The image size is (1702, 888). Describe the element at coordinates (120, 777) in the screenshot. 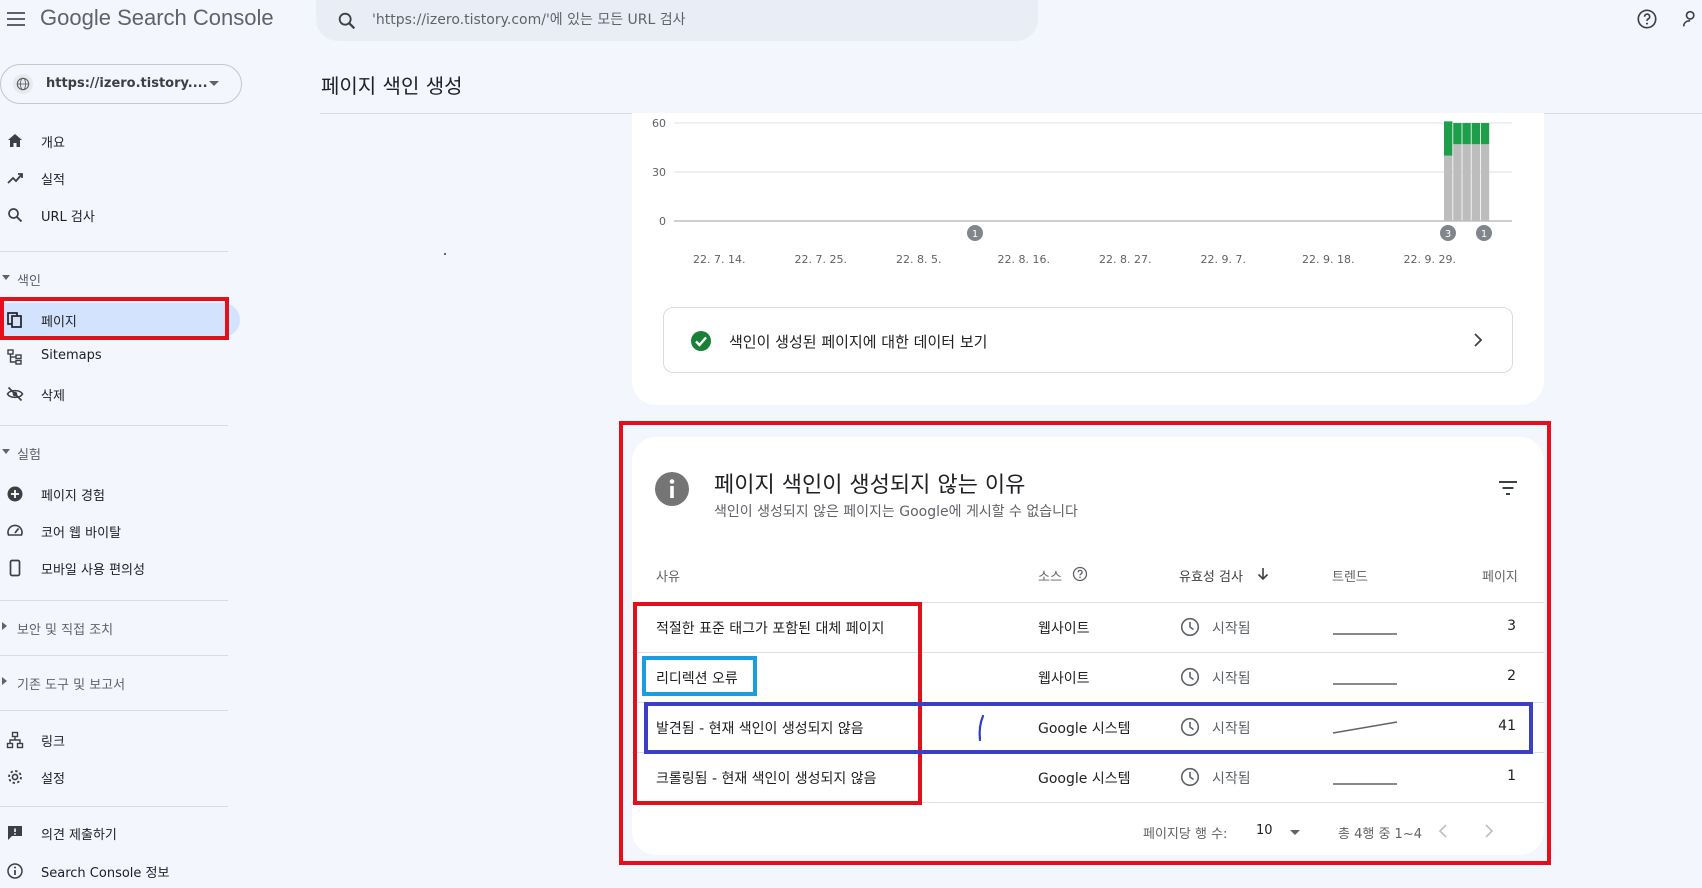

I see `sidebar-item-settings: 설정` at that location.